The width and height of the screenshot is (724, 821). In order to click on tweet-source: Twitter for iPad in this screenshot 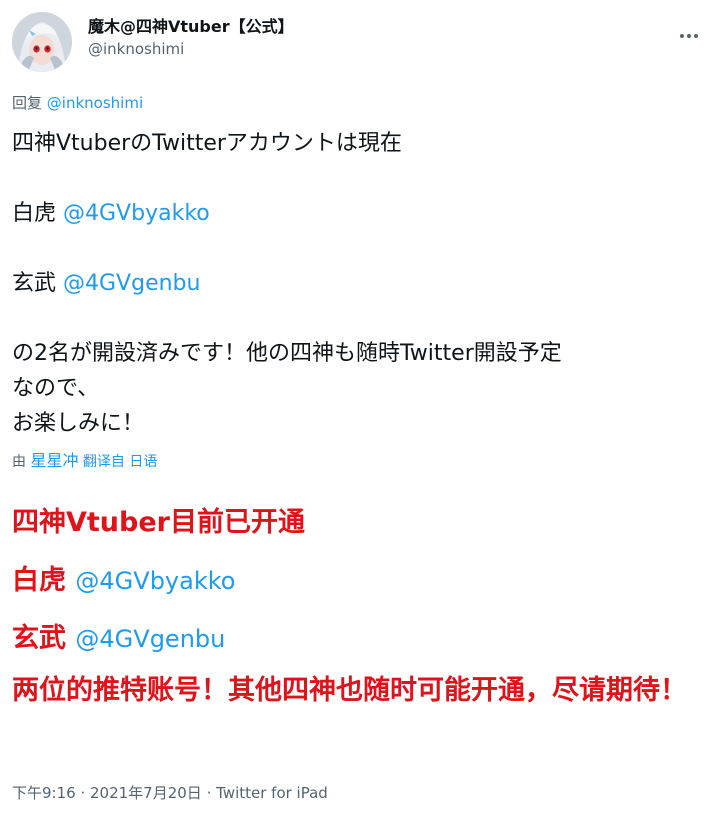, I will do `click(272, 793)`.